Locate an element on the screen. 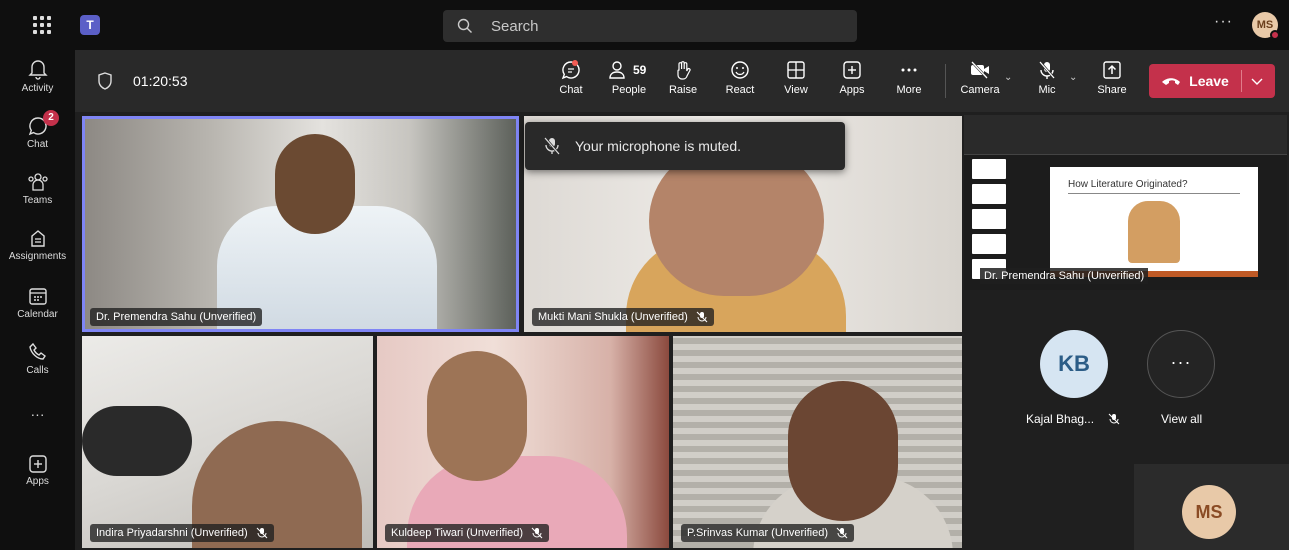 The image size is (1289, 550). rail-item-more: ··· is located at coordinates (37, 414).